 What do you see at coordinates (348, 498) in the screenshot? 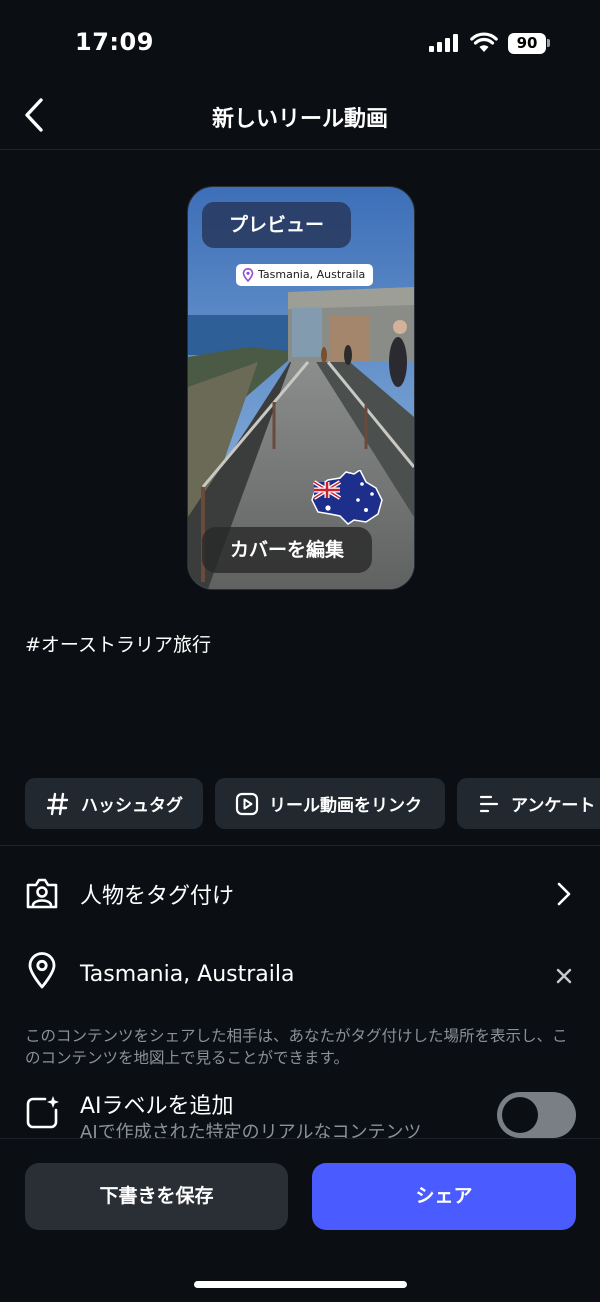
I see `australia-flag-sticker` at bounding box center [348, 498].